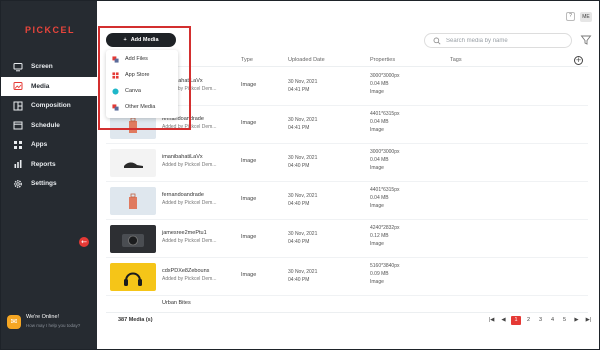 This screenshot has width=600, height=350. I want to click on media-name: jamesree2mePtu1, so click(184, 233).